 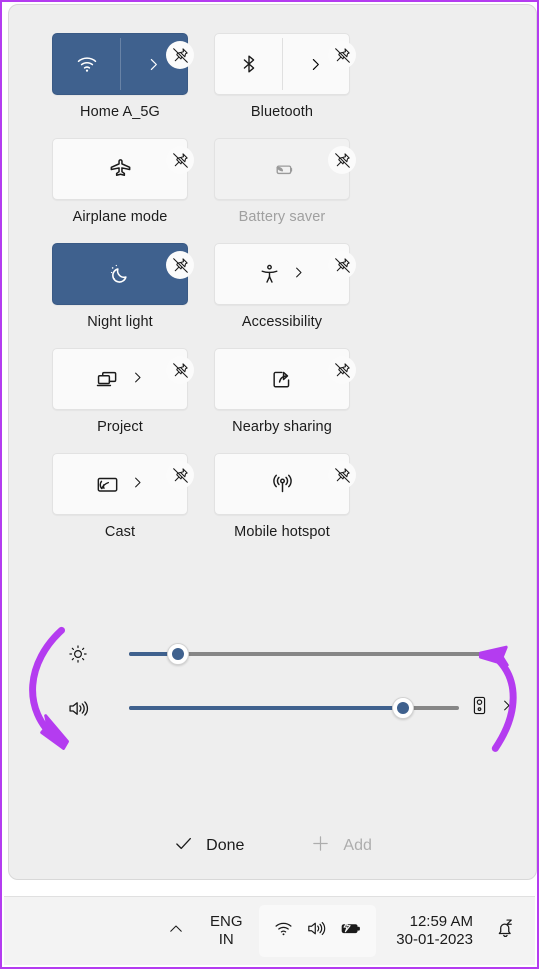 What do you see at coordinates (120, 112) in the screenshot?
I see `tile-label-wifi: Home A_5G` at bounding box center [120, 112].